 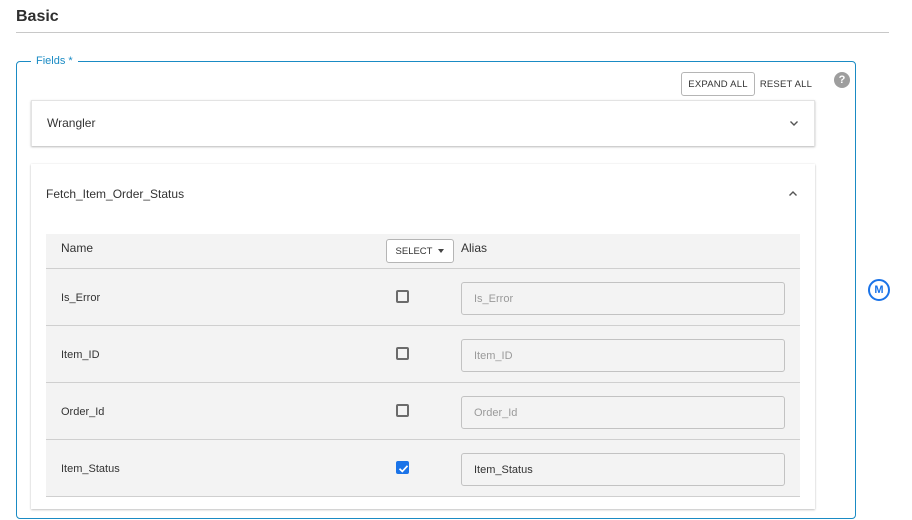 What do you see at coordinates (879, 290) in the screenshot?
I see `macro-m-icon: M` at bounding box center [879, 290].